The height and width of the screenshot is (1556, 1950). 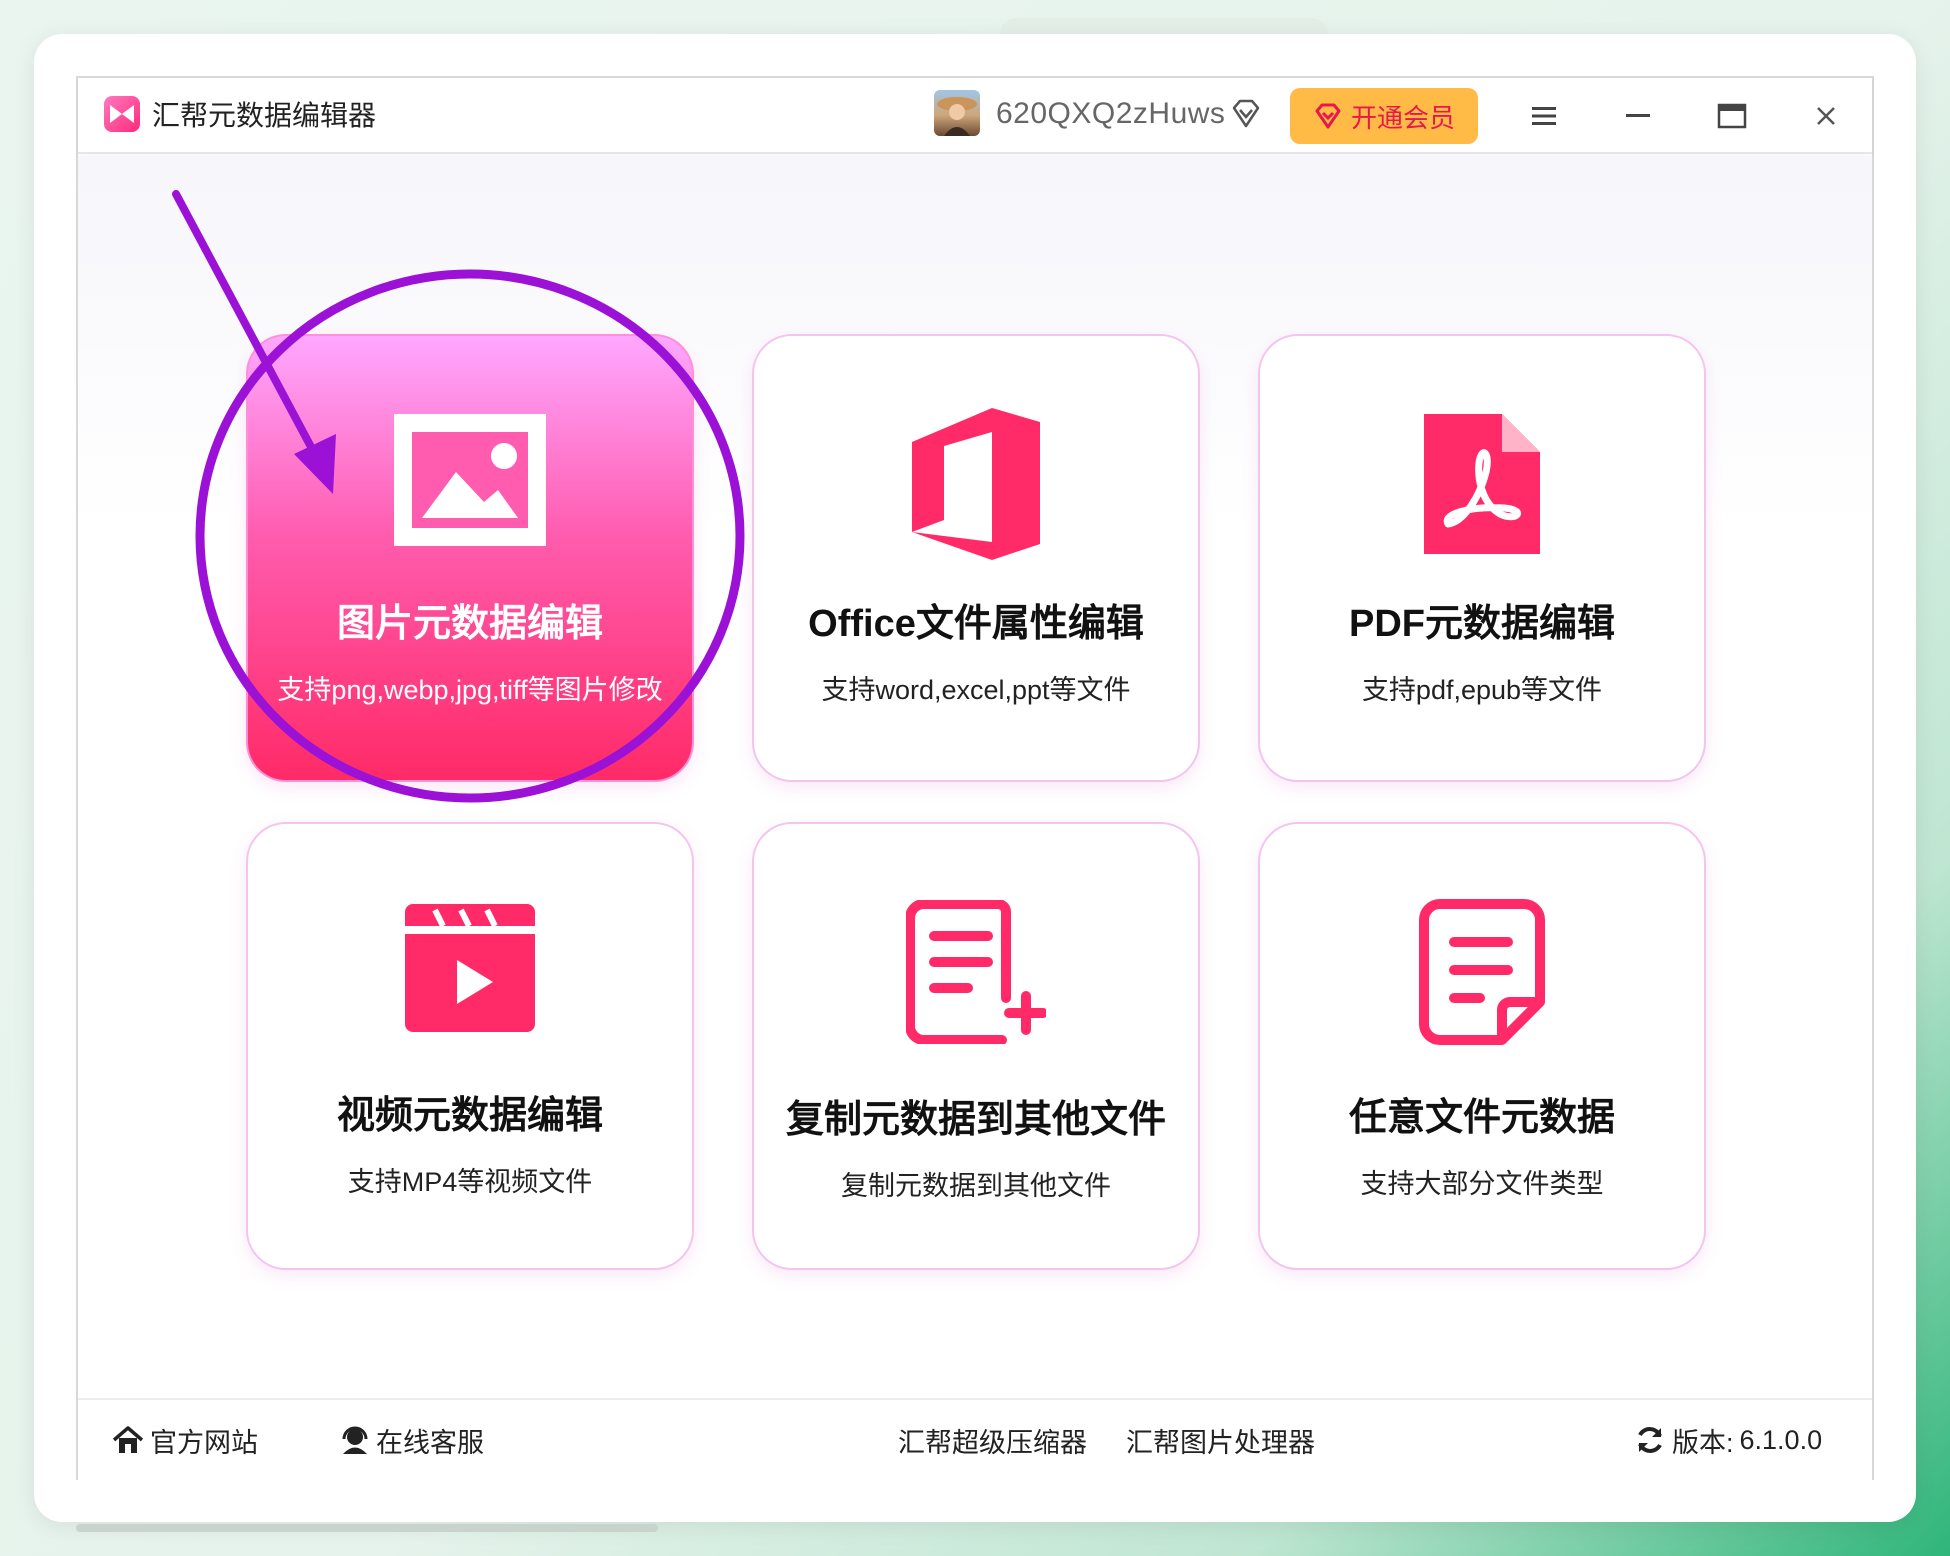 I want to click on hamburger-icon, so click(x=1544, y=116).